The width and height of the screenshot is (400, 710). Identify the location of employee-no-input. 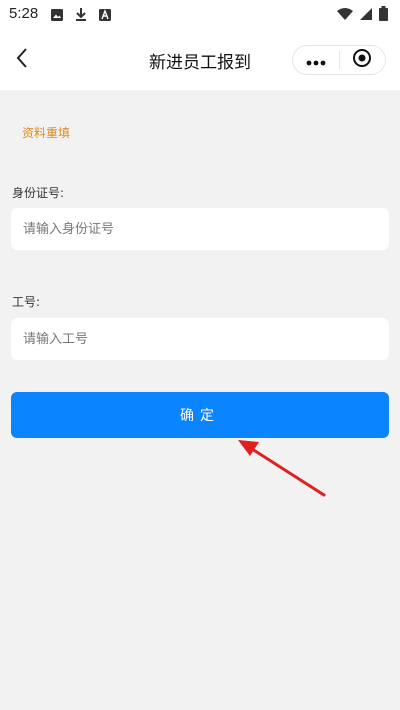
(200, 339).